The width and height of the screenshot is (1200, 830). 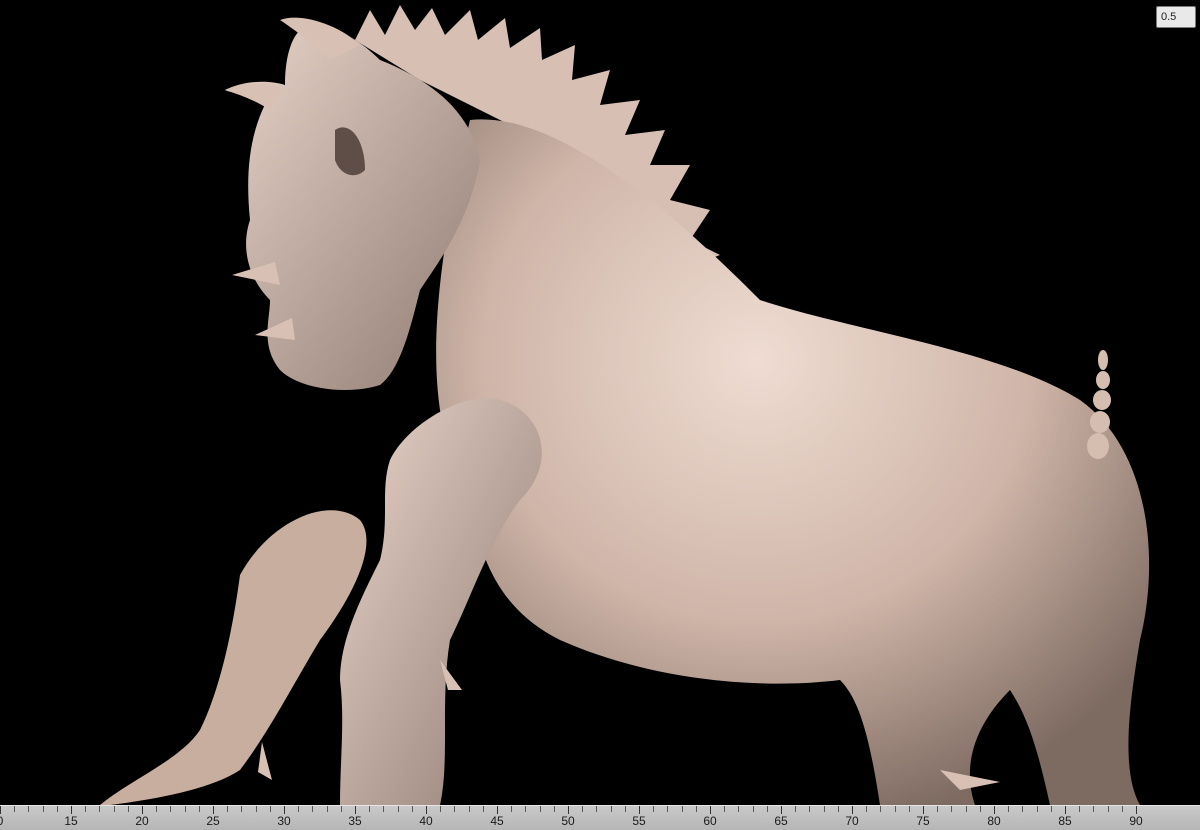 What do you see at coordinates (1099, 404) in the screenshot?
I see `tail` at bounding box center [1099, 404].